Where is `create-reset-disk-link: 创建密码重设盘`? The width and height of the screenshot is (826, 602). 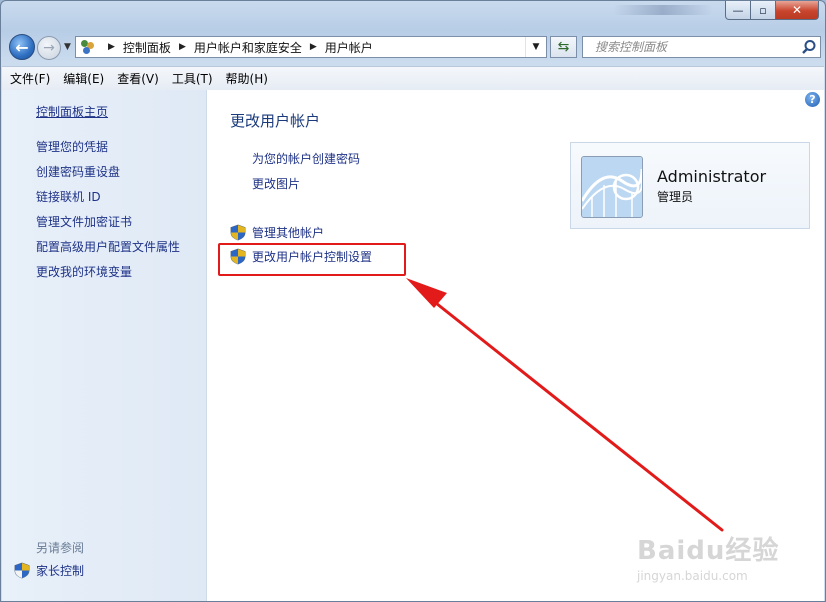 create-reset-disk-link: 创建密码重设盘 is located at coordinates (78, 171).